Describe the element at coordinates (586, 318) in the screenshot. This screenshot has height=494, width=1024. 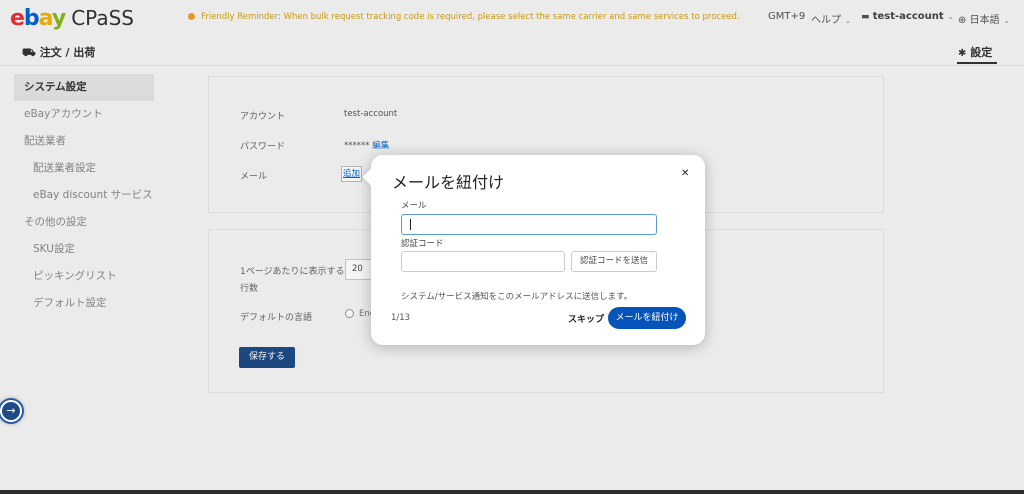
I see `skip-button: スキップ` at that location.